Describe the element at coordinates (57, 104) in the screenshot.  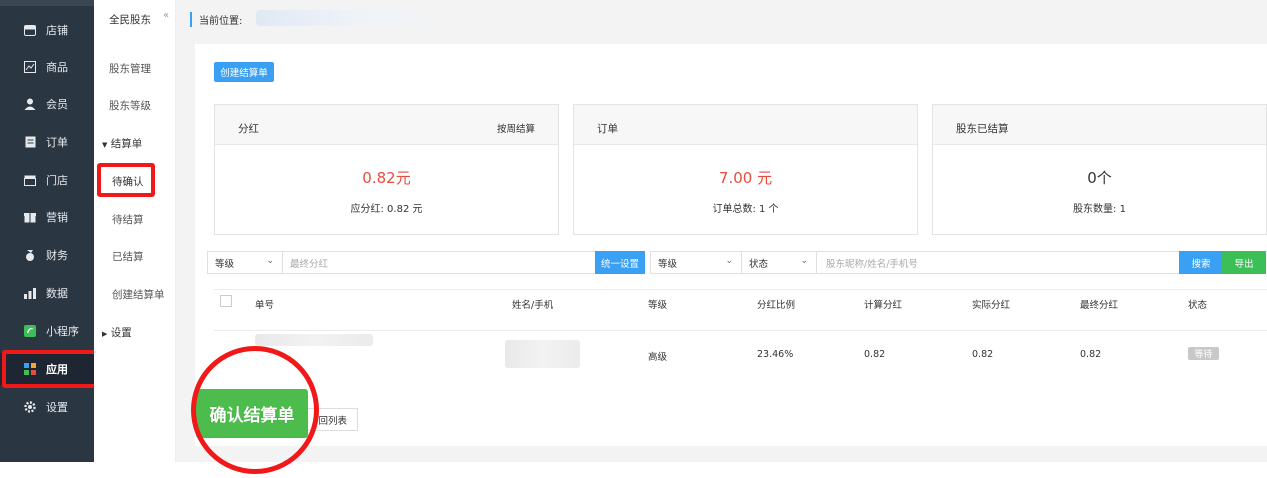
I see `sidebar-item-label: 会员` at that location.